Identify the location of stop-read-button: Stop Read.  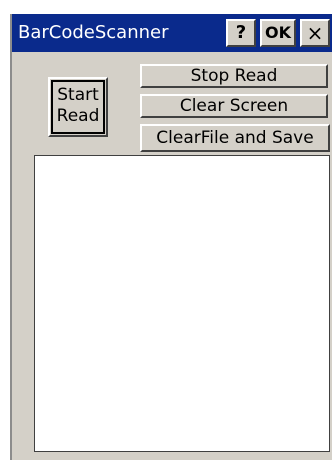
(234, 76).